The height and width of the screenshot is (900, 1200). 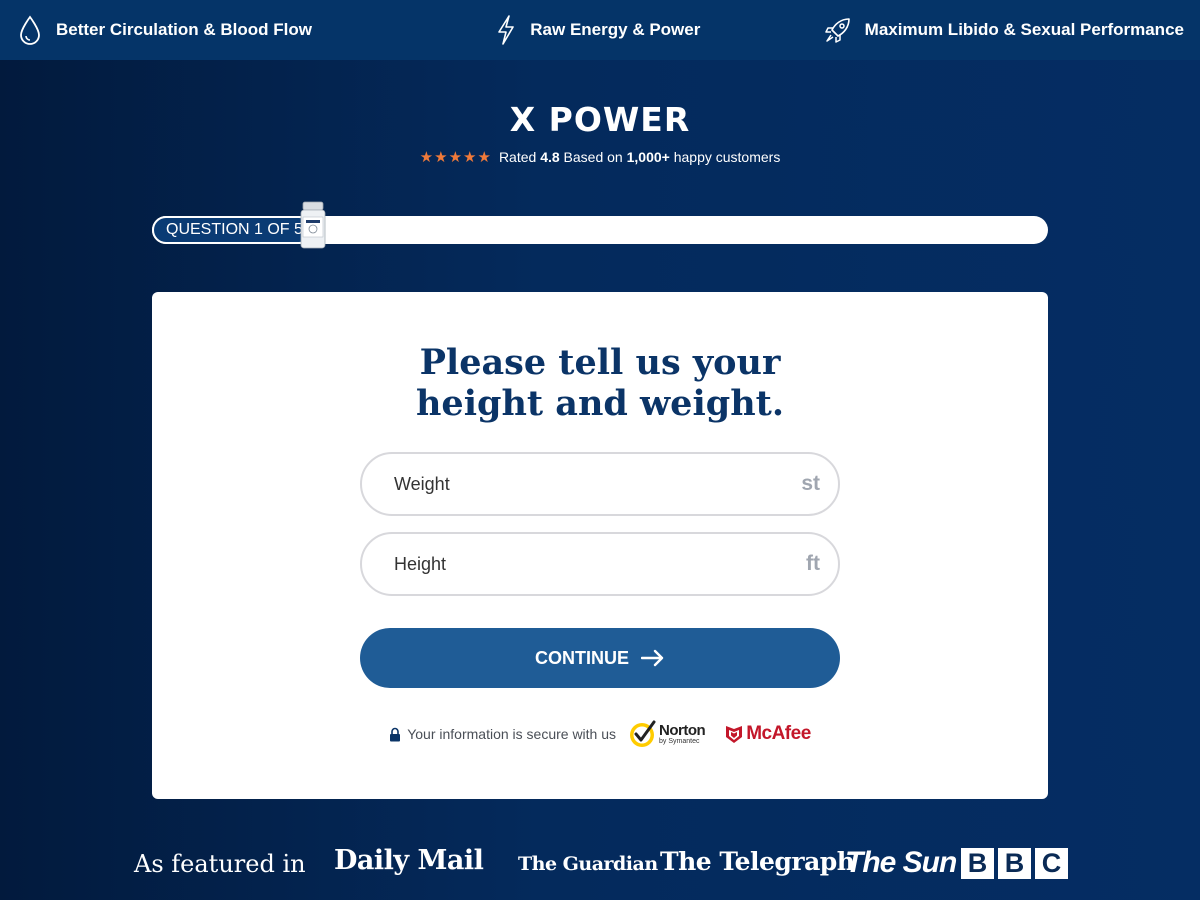 What do you see at coordinates (837, 30) in the screenshot?
I see `rocket-icon` at bounding box center [837, 30].